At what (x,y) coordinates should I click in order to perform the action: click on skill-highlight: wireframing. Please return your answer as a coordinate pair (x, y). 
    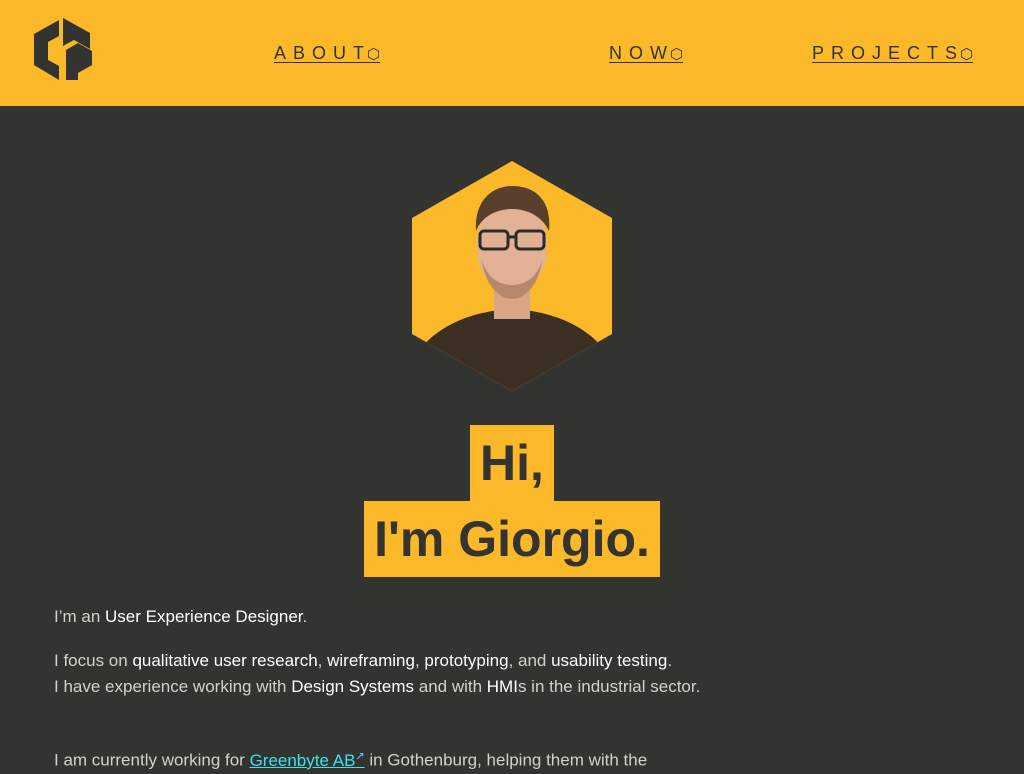
    Looking at the image, I should click on (371, 660).